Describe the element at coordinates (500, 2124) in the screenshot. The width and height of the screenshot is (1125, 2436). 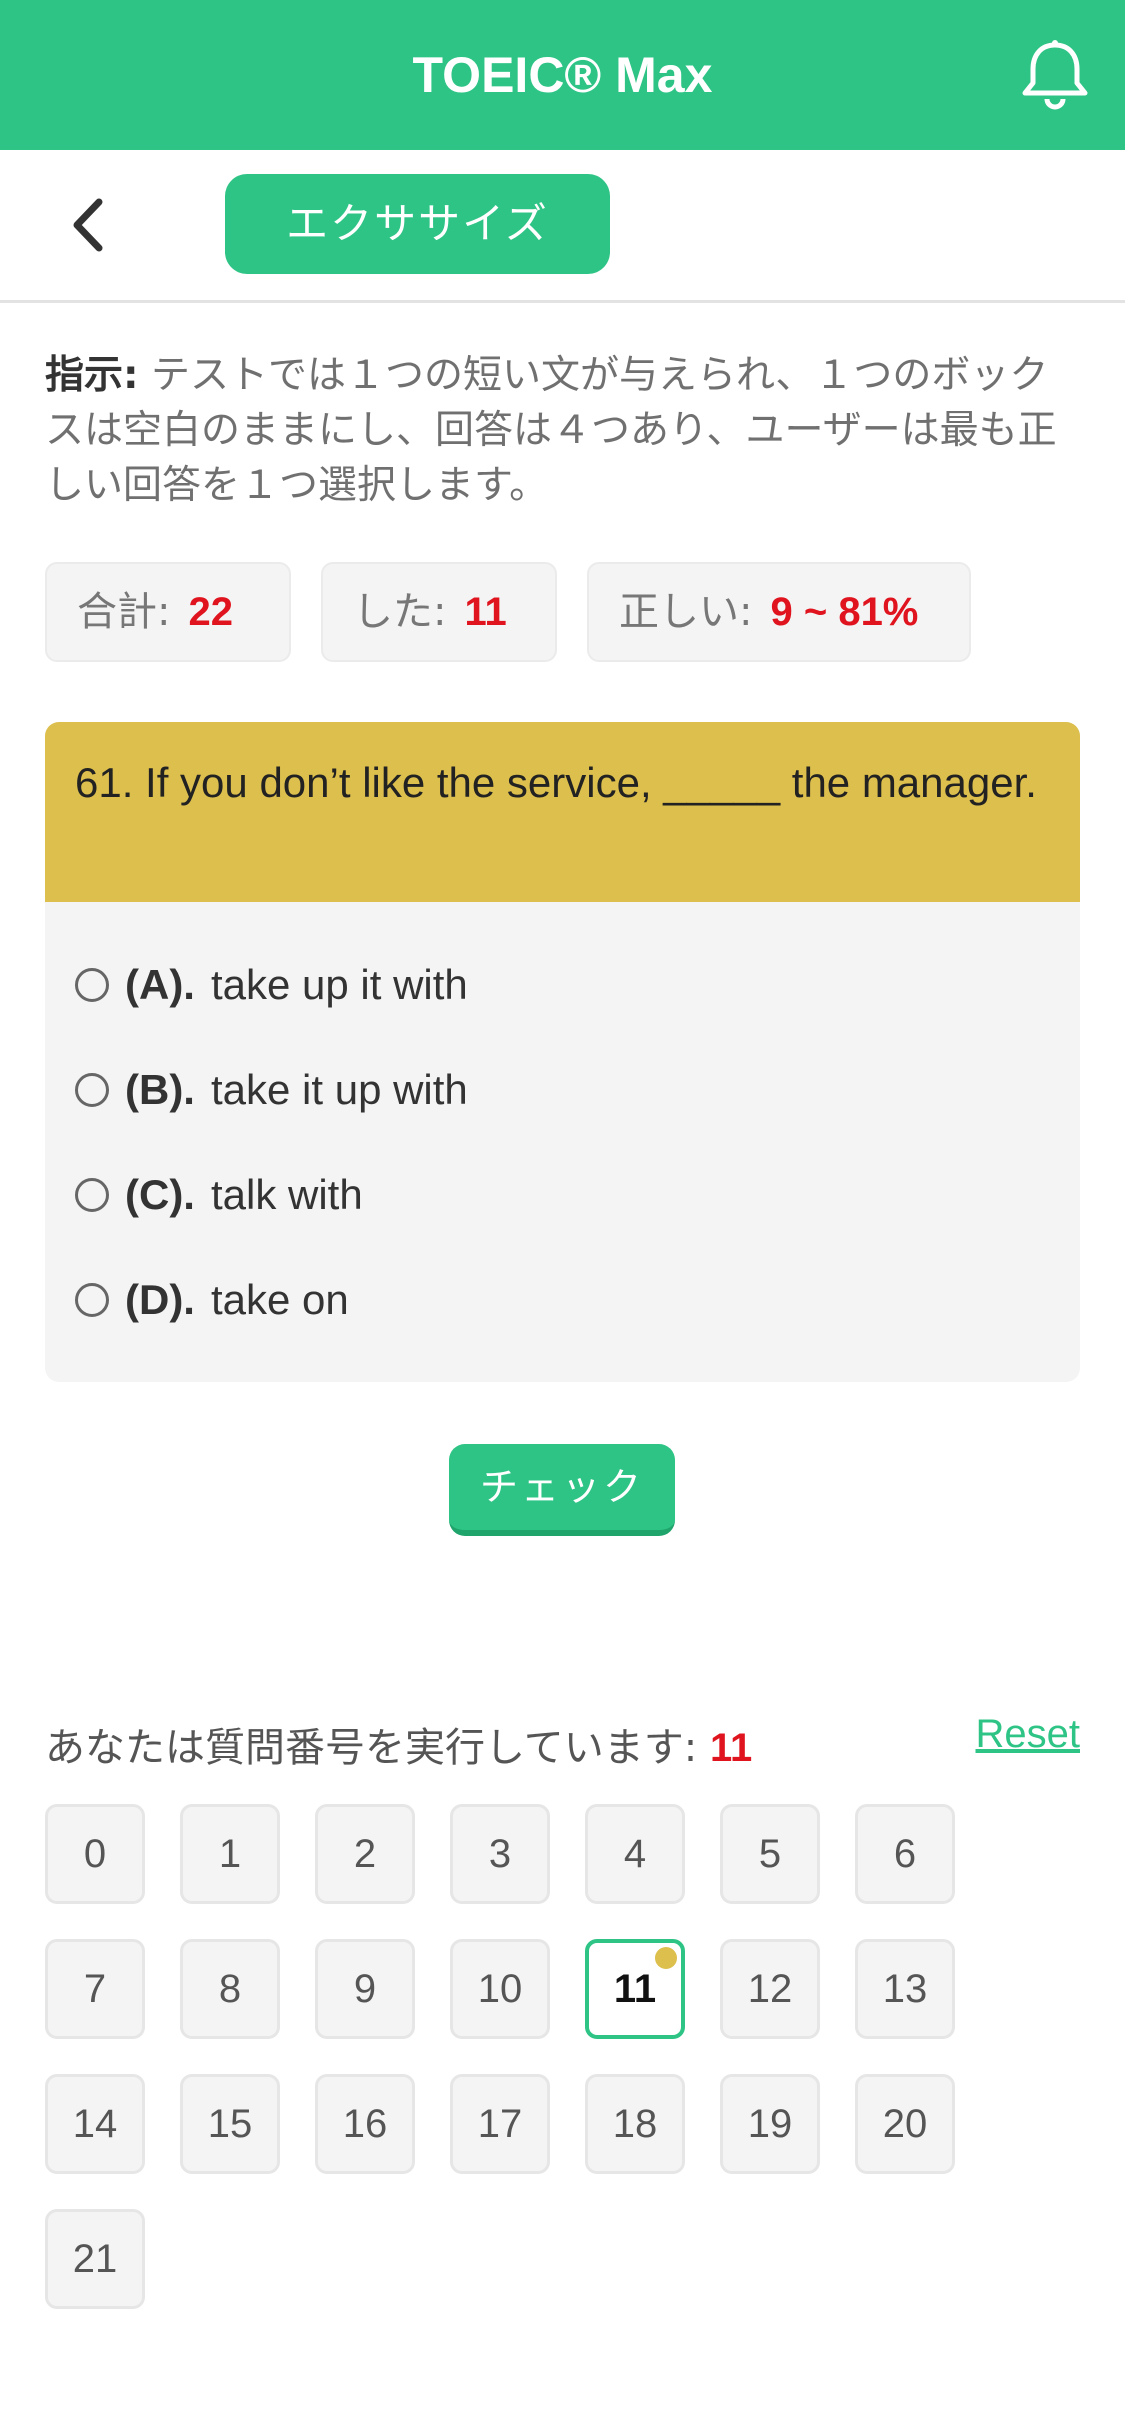
I see `question-number-button: 17` at that location.